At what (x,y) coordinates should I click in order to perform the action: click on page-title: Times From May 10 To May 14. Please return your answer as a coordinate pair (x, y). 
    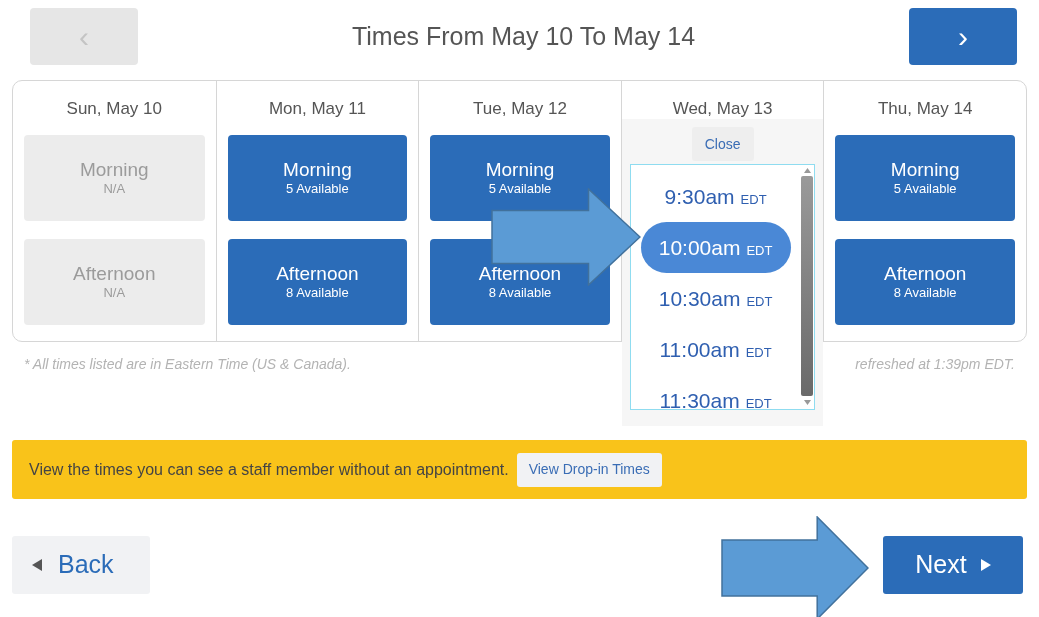
    Looking at the image, I should click on (523, 36).